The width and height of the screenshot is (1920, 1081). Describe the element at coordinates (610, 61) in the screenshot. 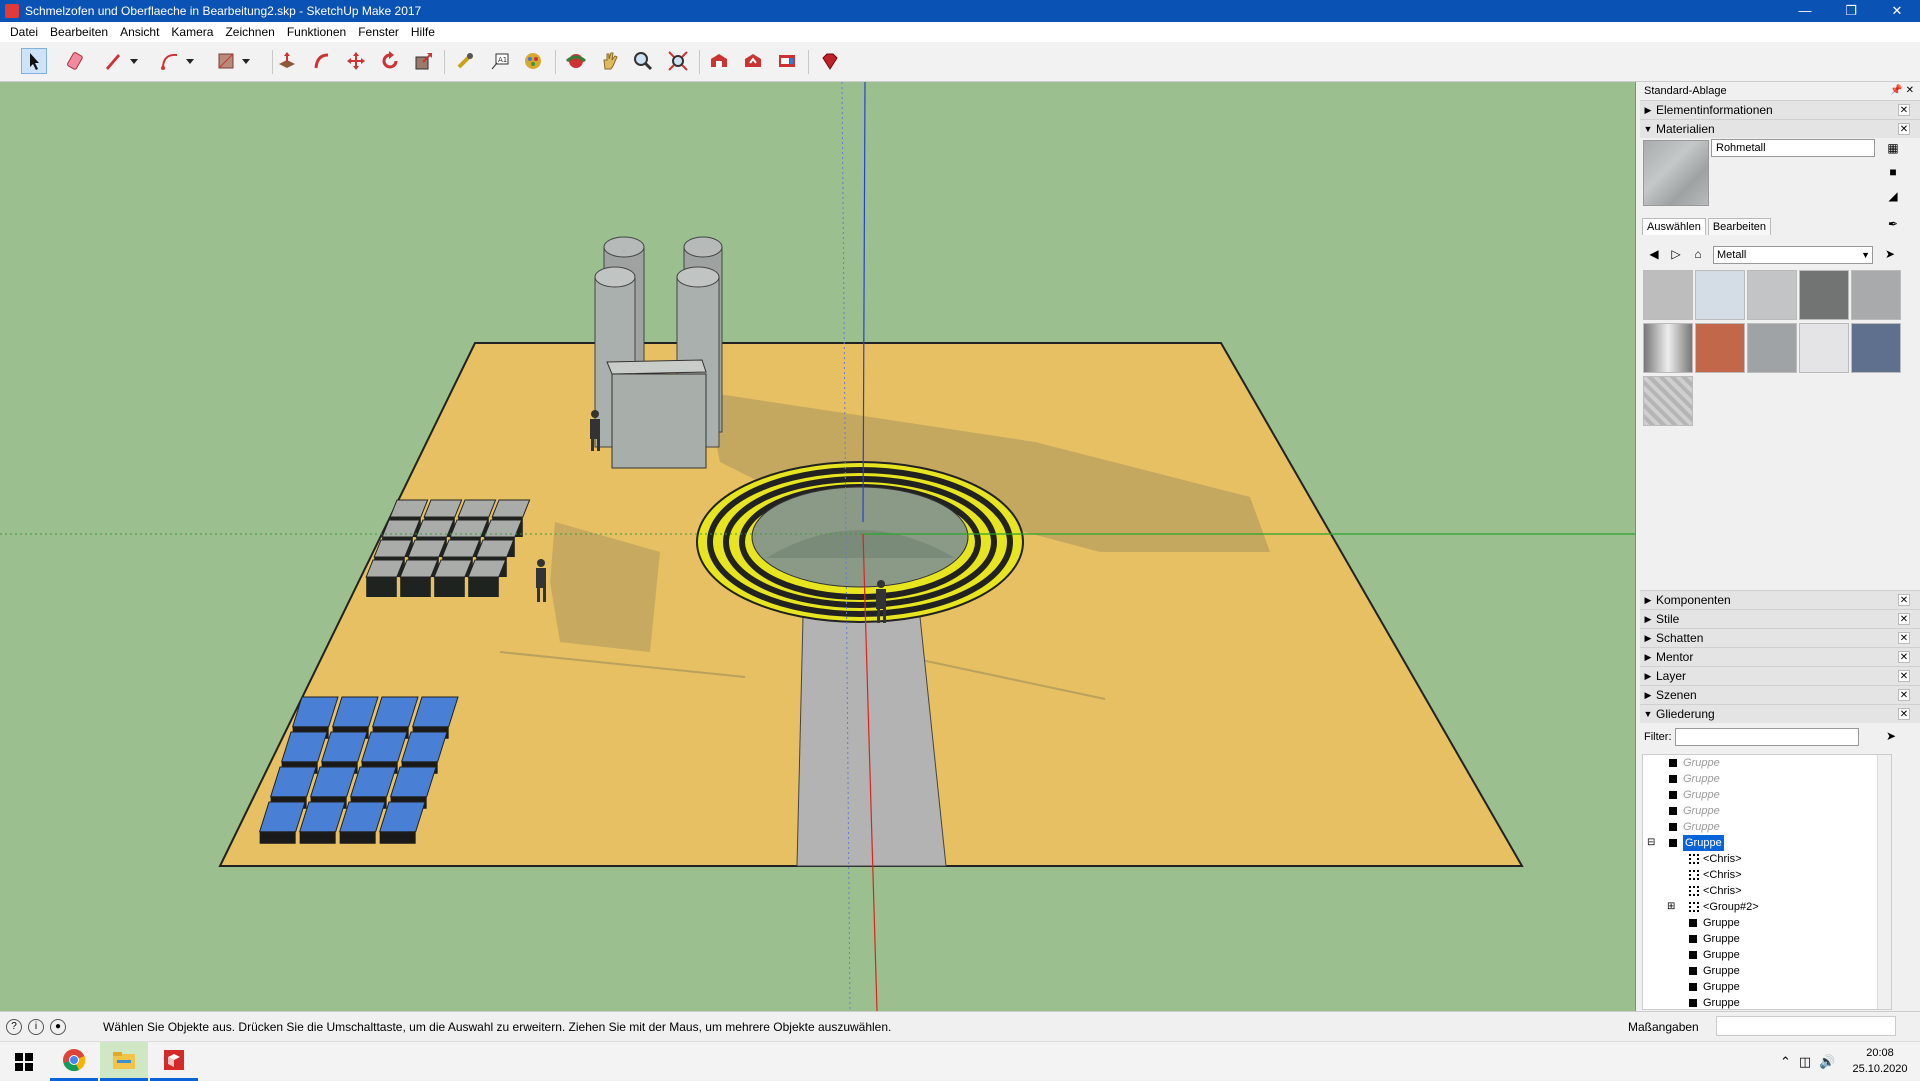

I see `pan-icon` at that location.